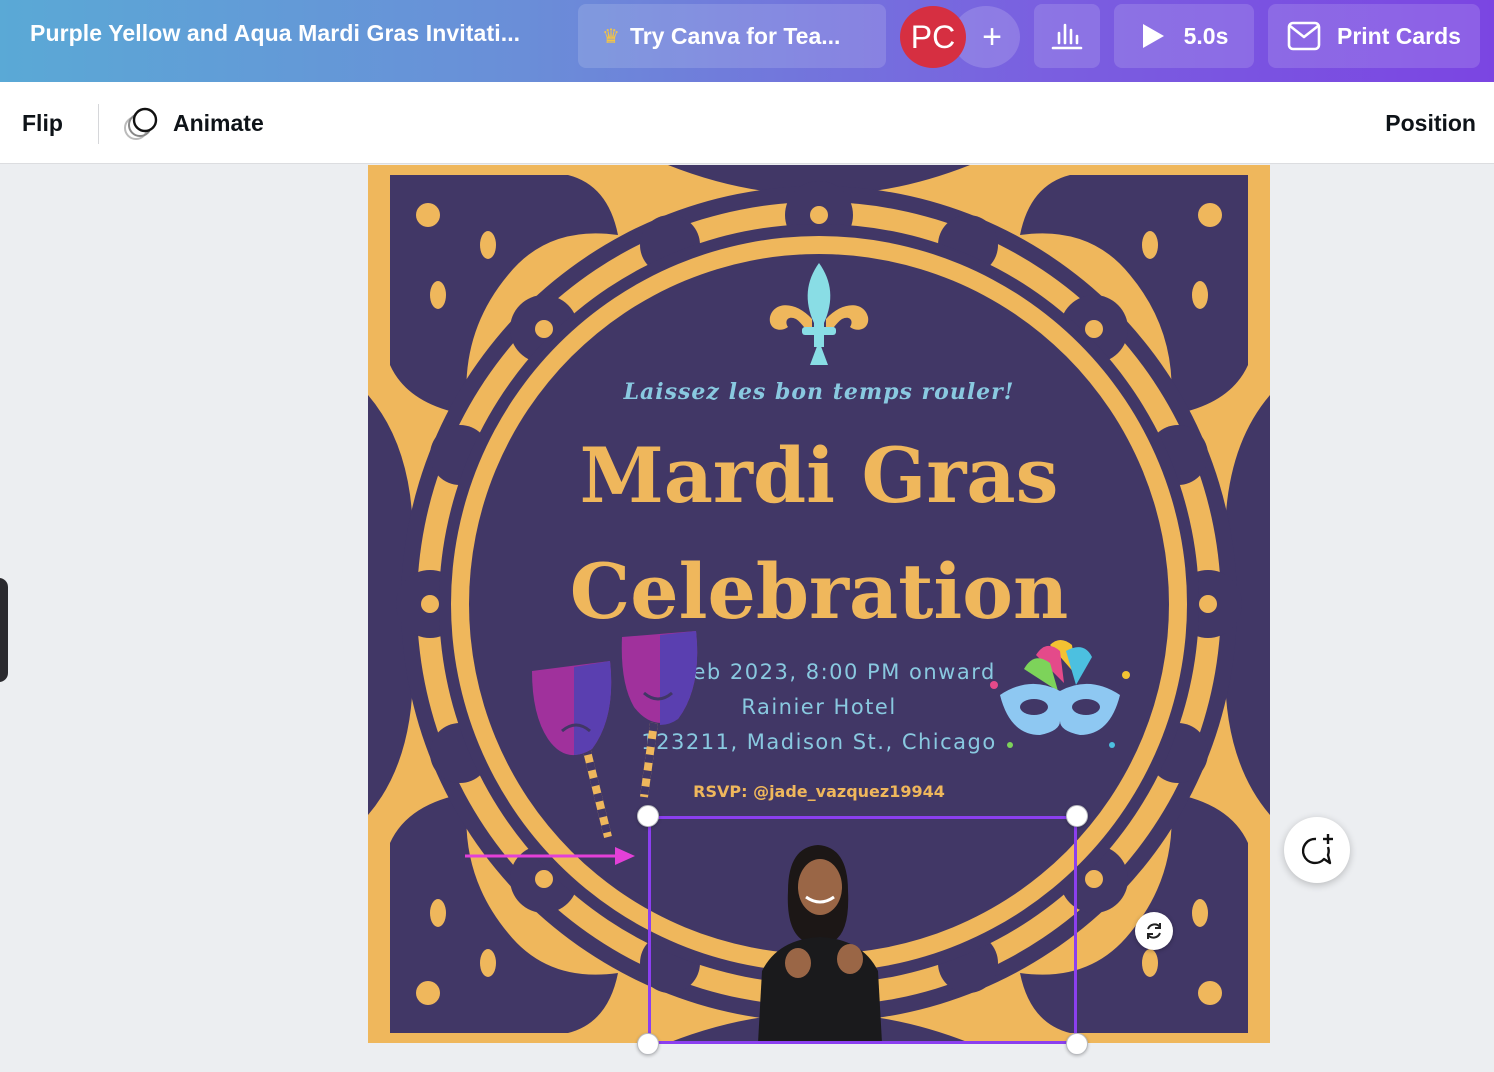 The width and height of the screenshot is (1494, 1072). I want to click on play-duration: 5.0s, so click(1206, 35).